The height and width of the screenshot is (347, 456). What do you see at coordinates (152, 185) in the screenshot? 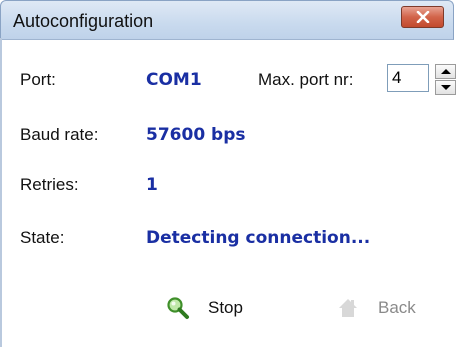
I see `retries-value: 1` at bounding box center [152, 185].